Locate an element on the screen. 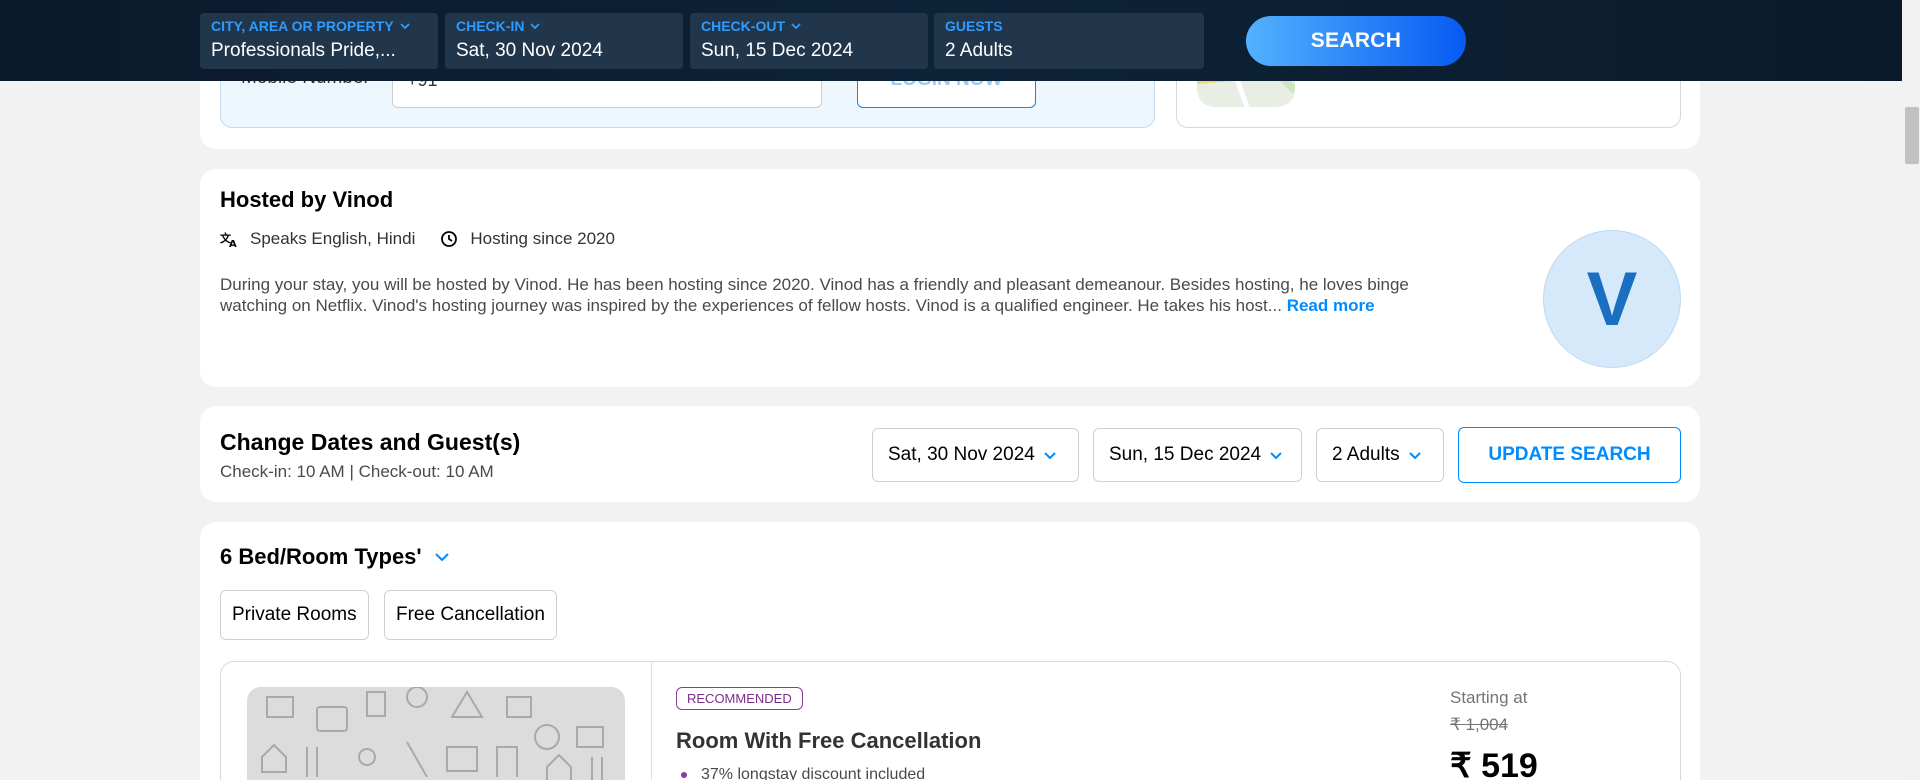  guests-label: GUESTS is located at coordinates (974, 26).